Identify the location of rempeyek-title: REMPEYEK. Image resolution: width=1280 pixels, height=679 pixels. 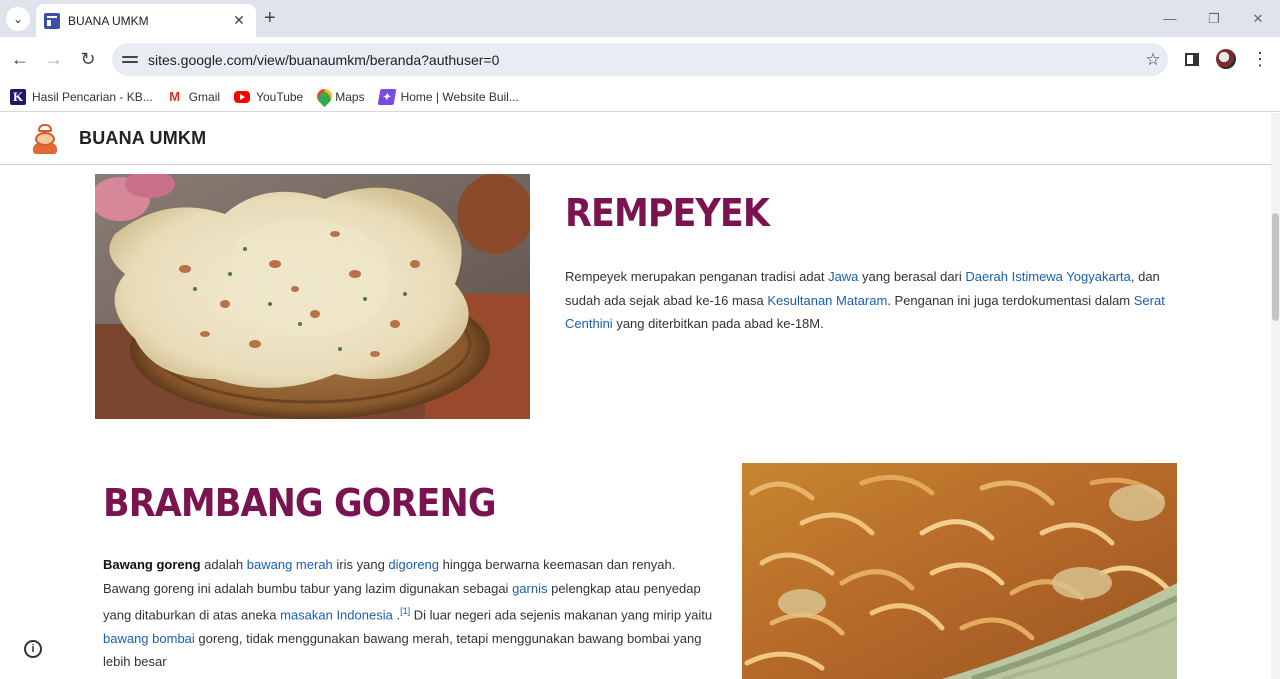
(667, 213).